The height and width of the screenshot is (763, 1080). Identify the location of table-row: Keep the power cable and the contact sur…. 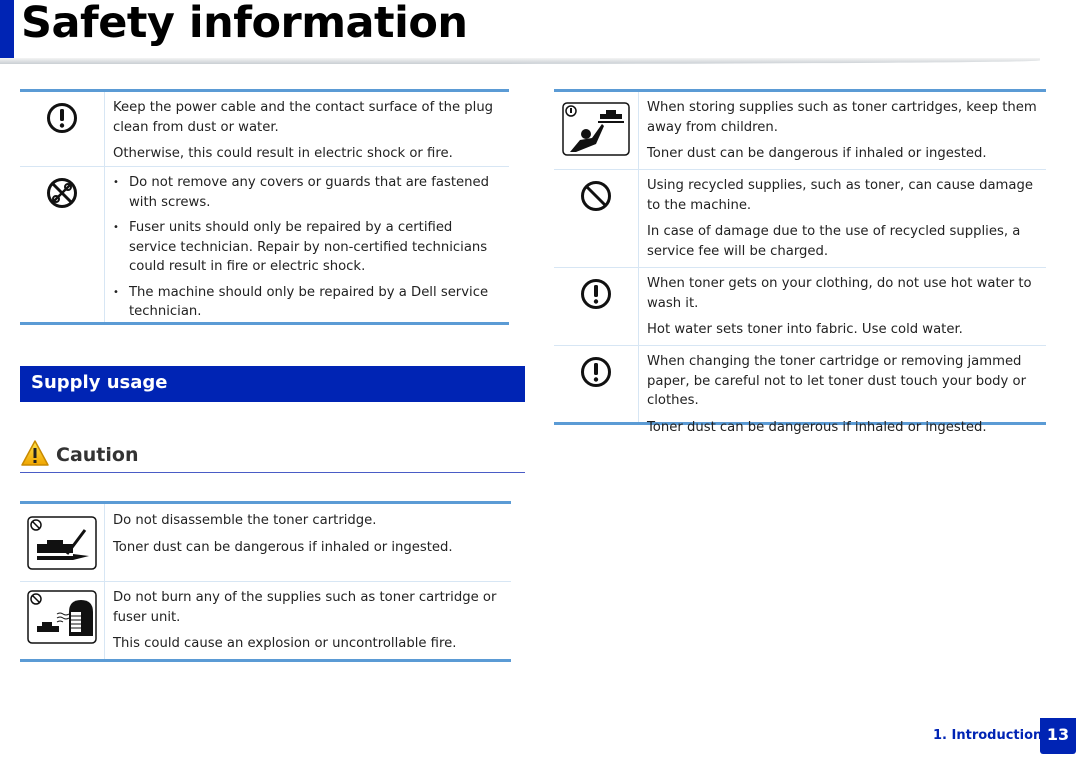
(264, 129).